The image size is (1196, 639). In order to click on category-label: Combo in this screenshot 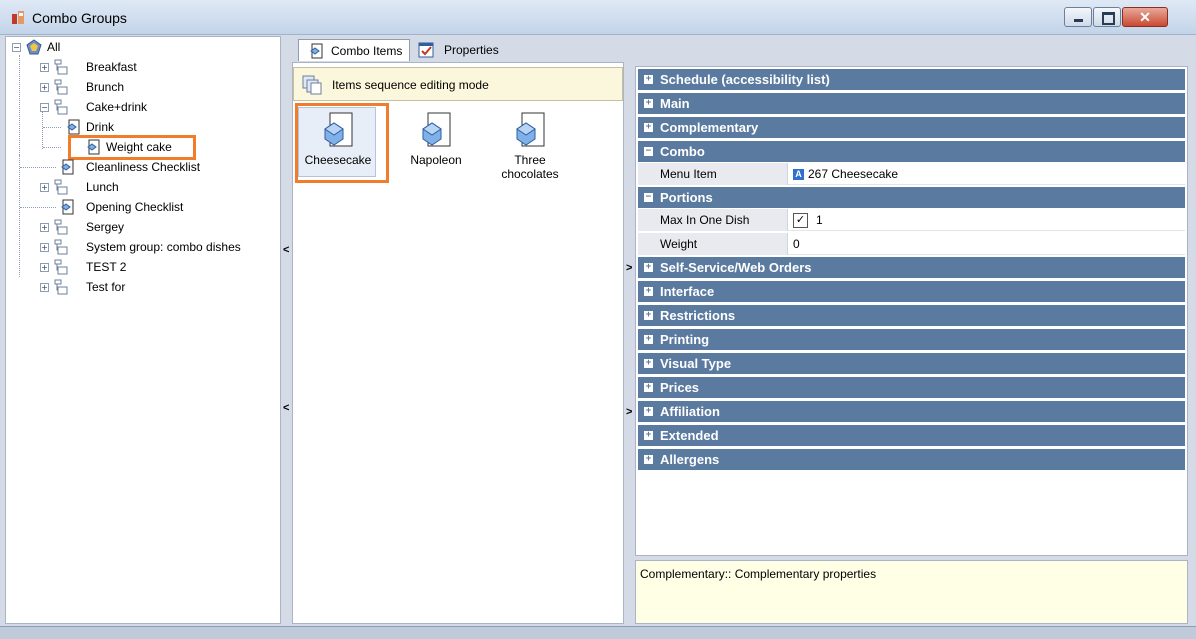, I will do `click(682, 151)`.